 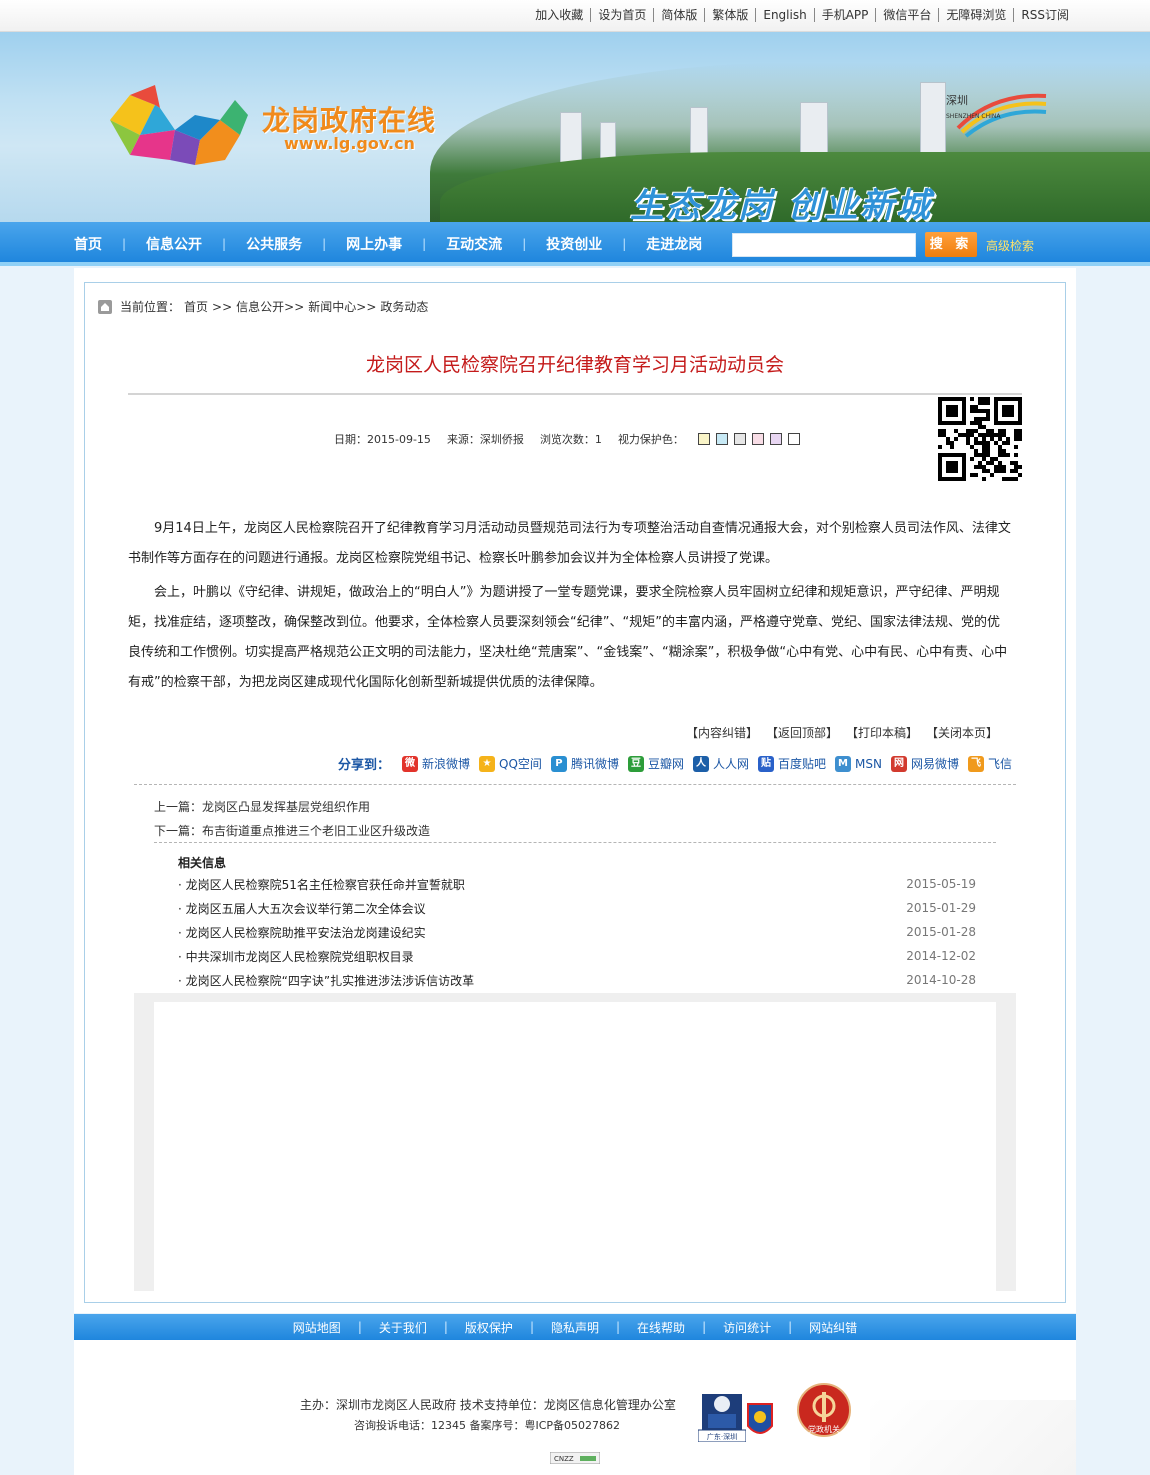 What do you see at coordinates (578, 884) in the screenshot?
I see `list-item: · 龙岗区人民检察院51名主任检察官获任命并宣誓就职 2015-05-19` at bounding box center [578, 884].